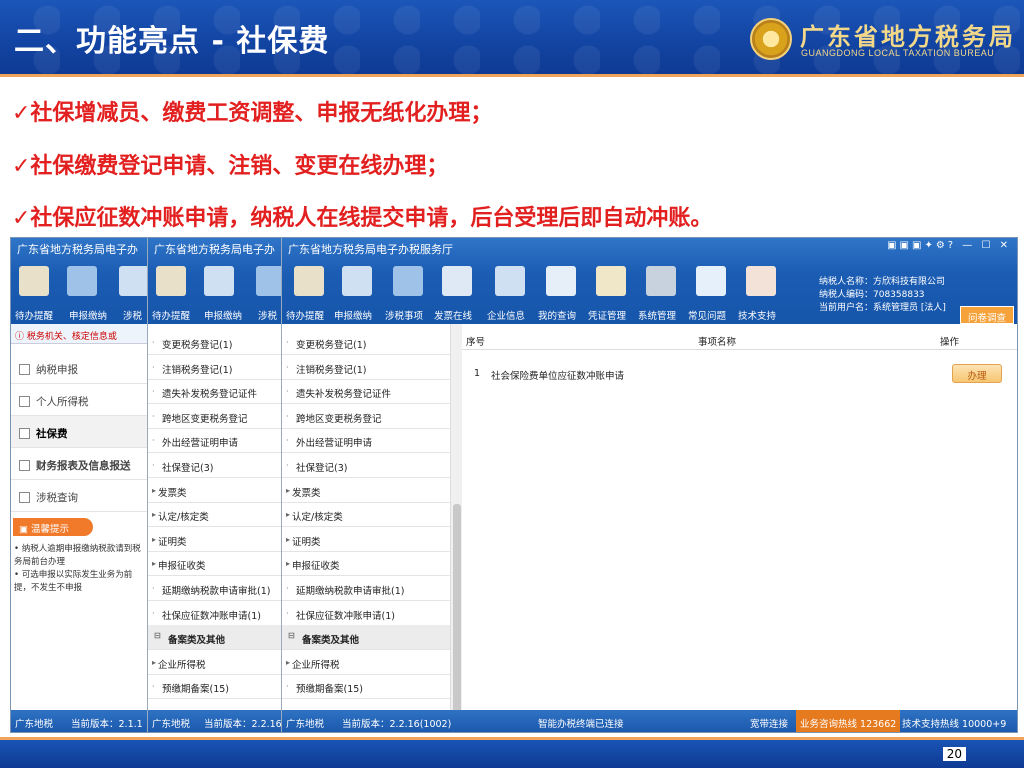 The image size is (1024, 768). What do you see at coordinates (739, 374) in the screenshot?
I see `table-row: 1 社会保险费单位应征数冲账申请 办理` at bounding box center [739, 374].